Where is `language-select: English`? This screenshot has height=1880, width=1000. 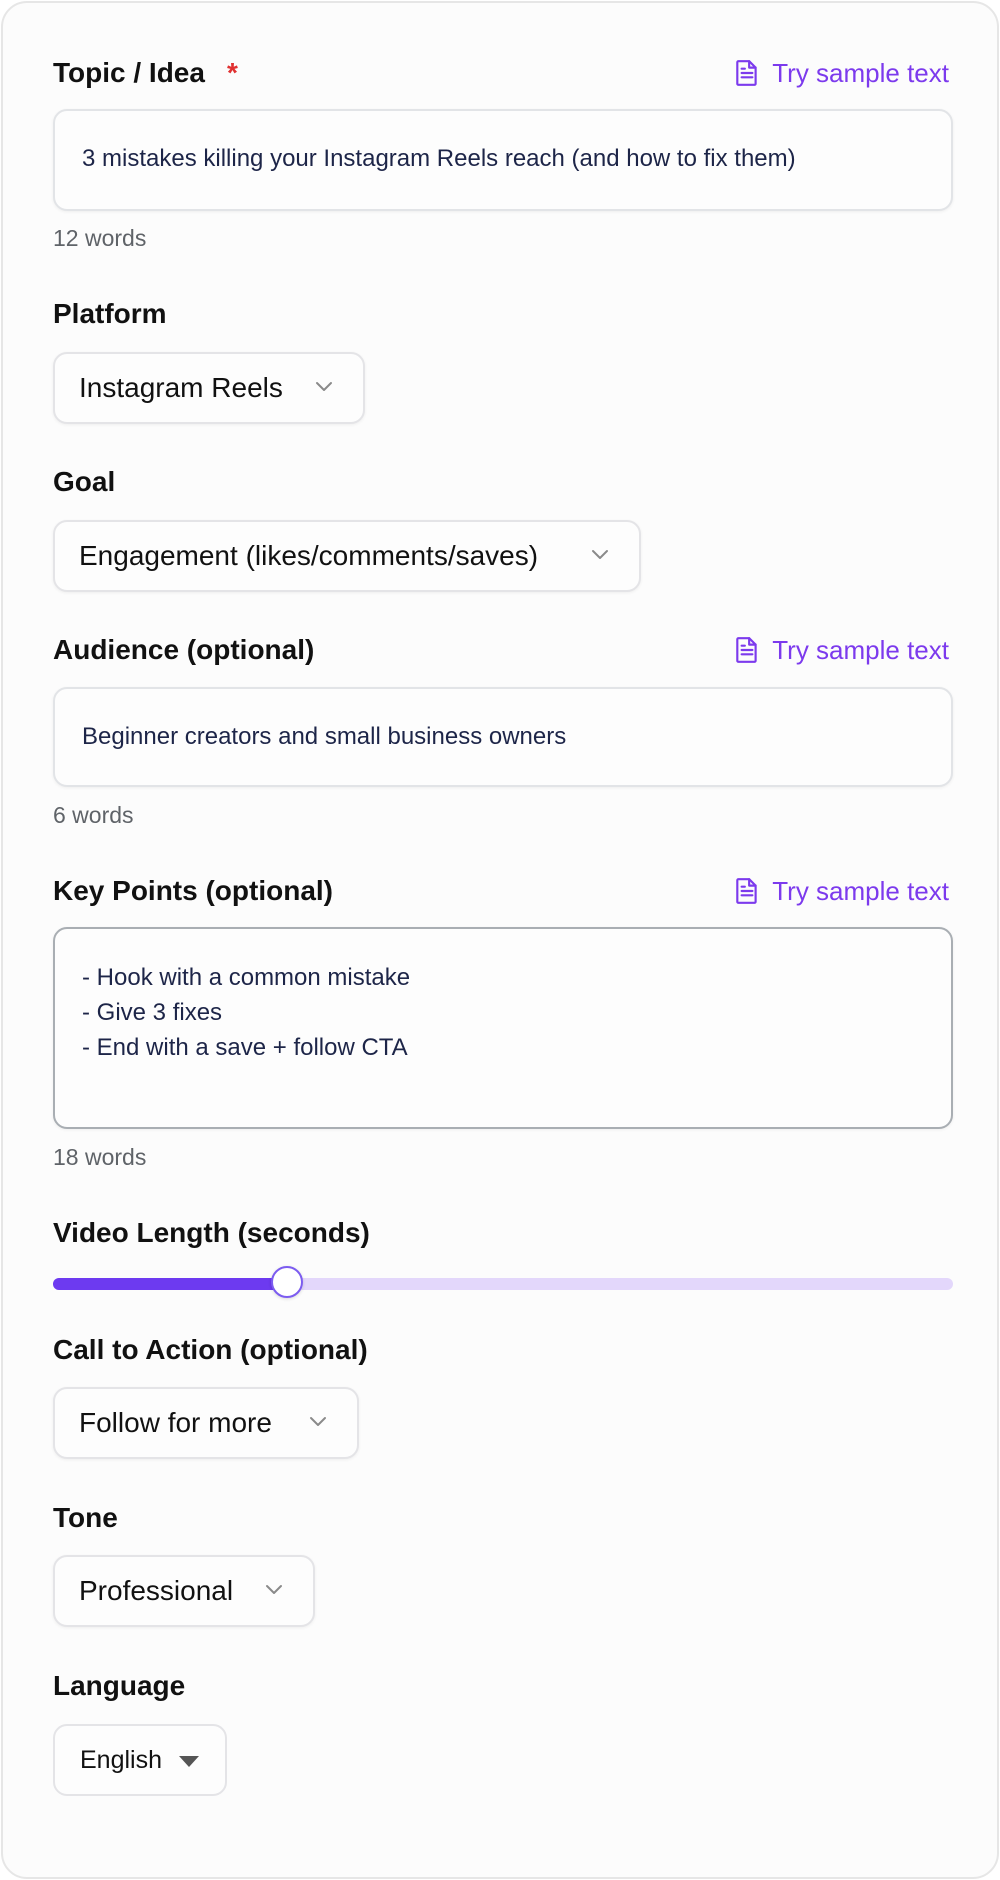
language-select: English is located at coordinates (140, 1760).